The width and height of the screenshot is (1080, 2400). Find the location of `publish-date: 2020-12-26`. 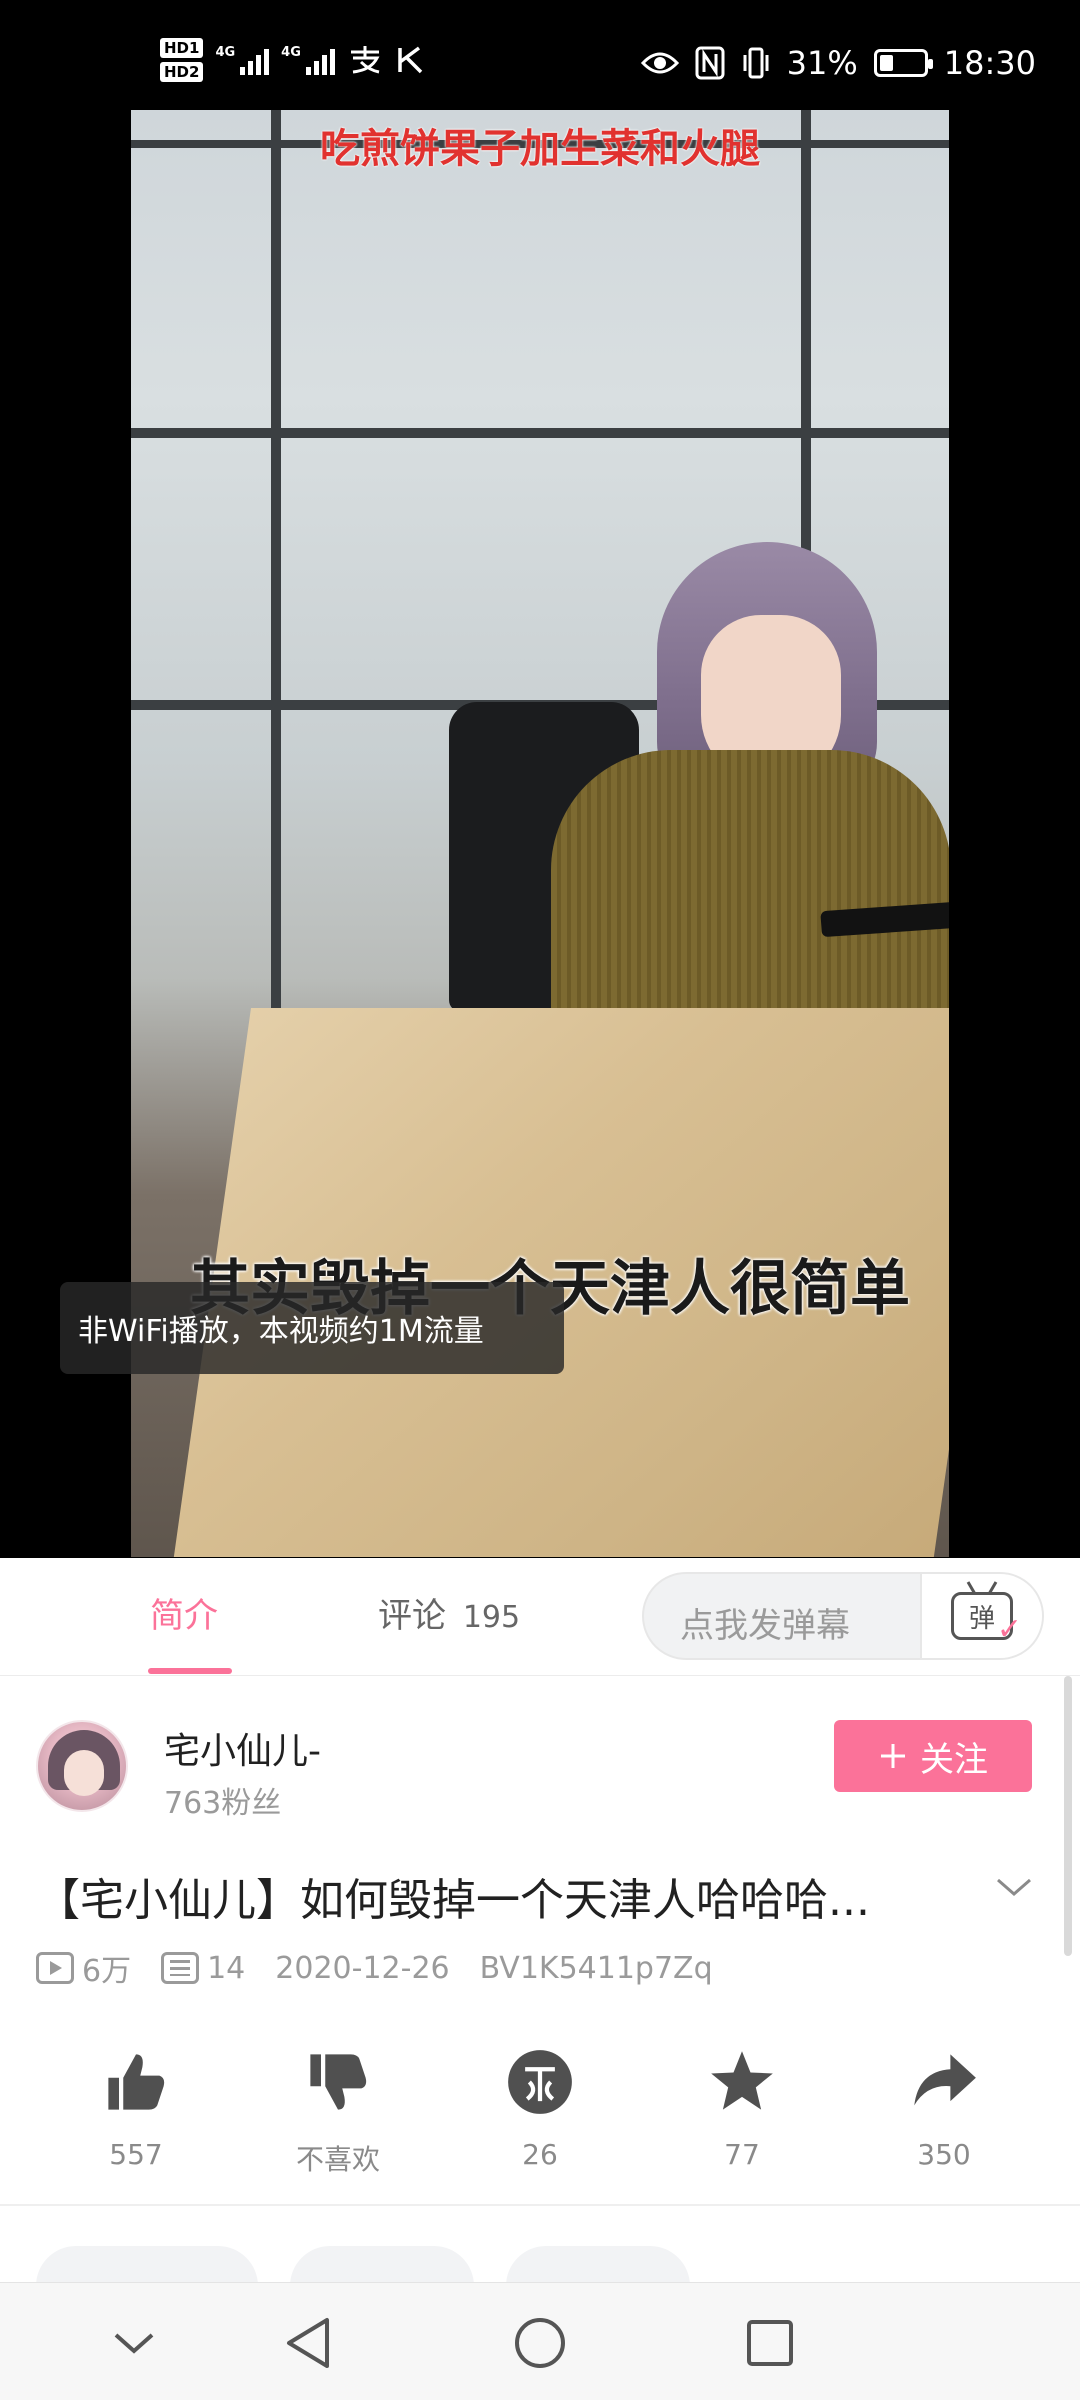

publish-date: 2020-12-26 is located at coordinates (362, 1968).